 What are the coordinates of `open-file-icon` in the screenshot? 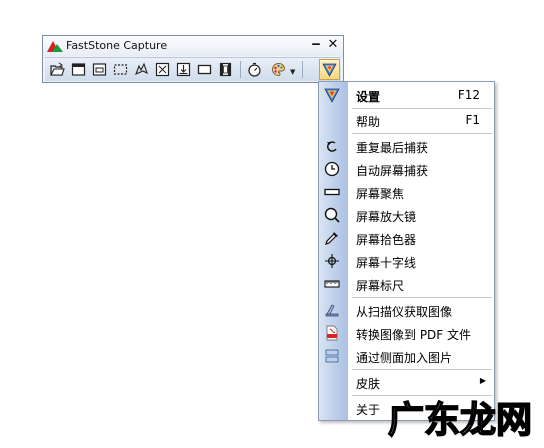 It's located at (57, 69).